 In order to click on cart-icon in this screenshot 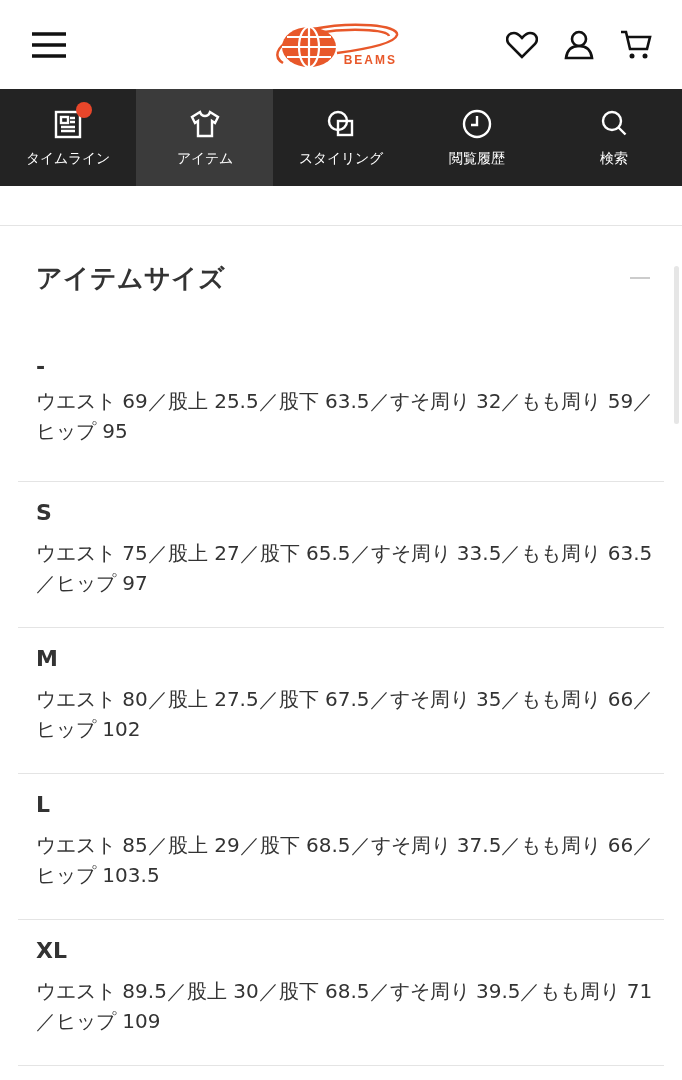, I will do `click(636, 44)`.